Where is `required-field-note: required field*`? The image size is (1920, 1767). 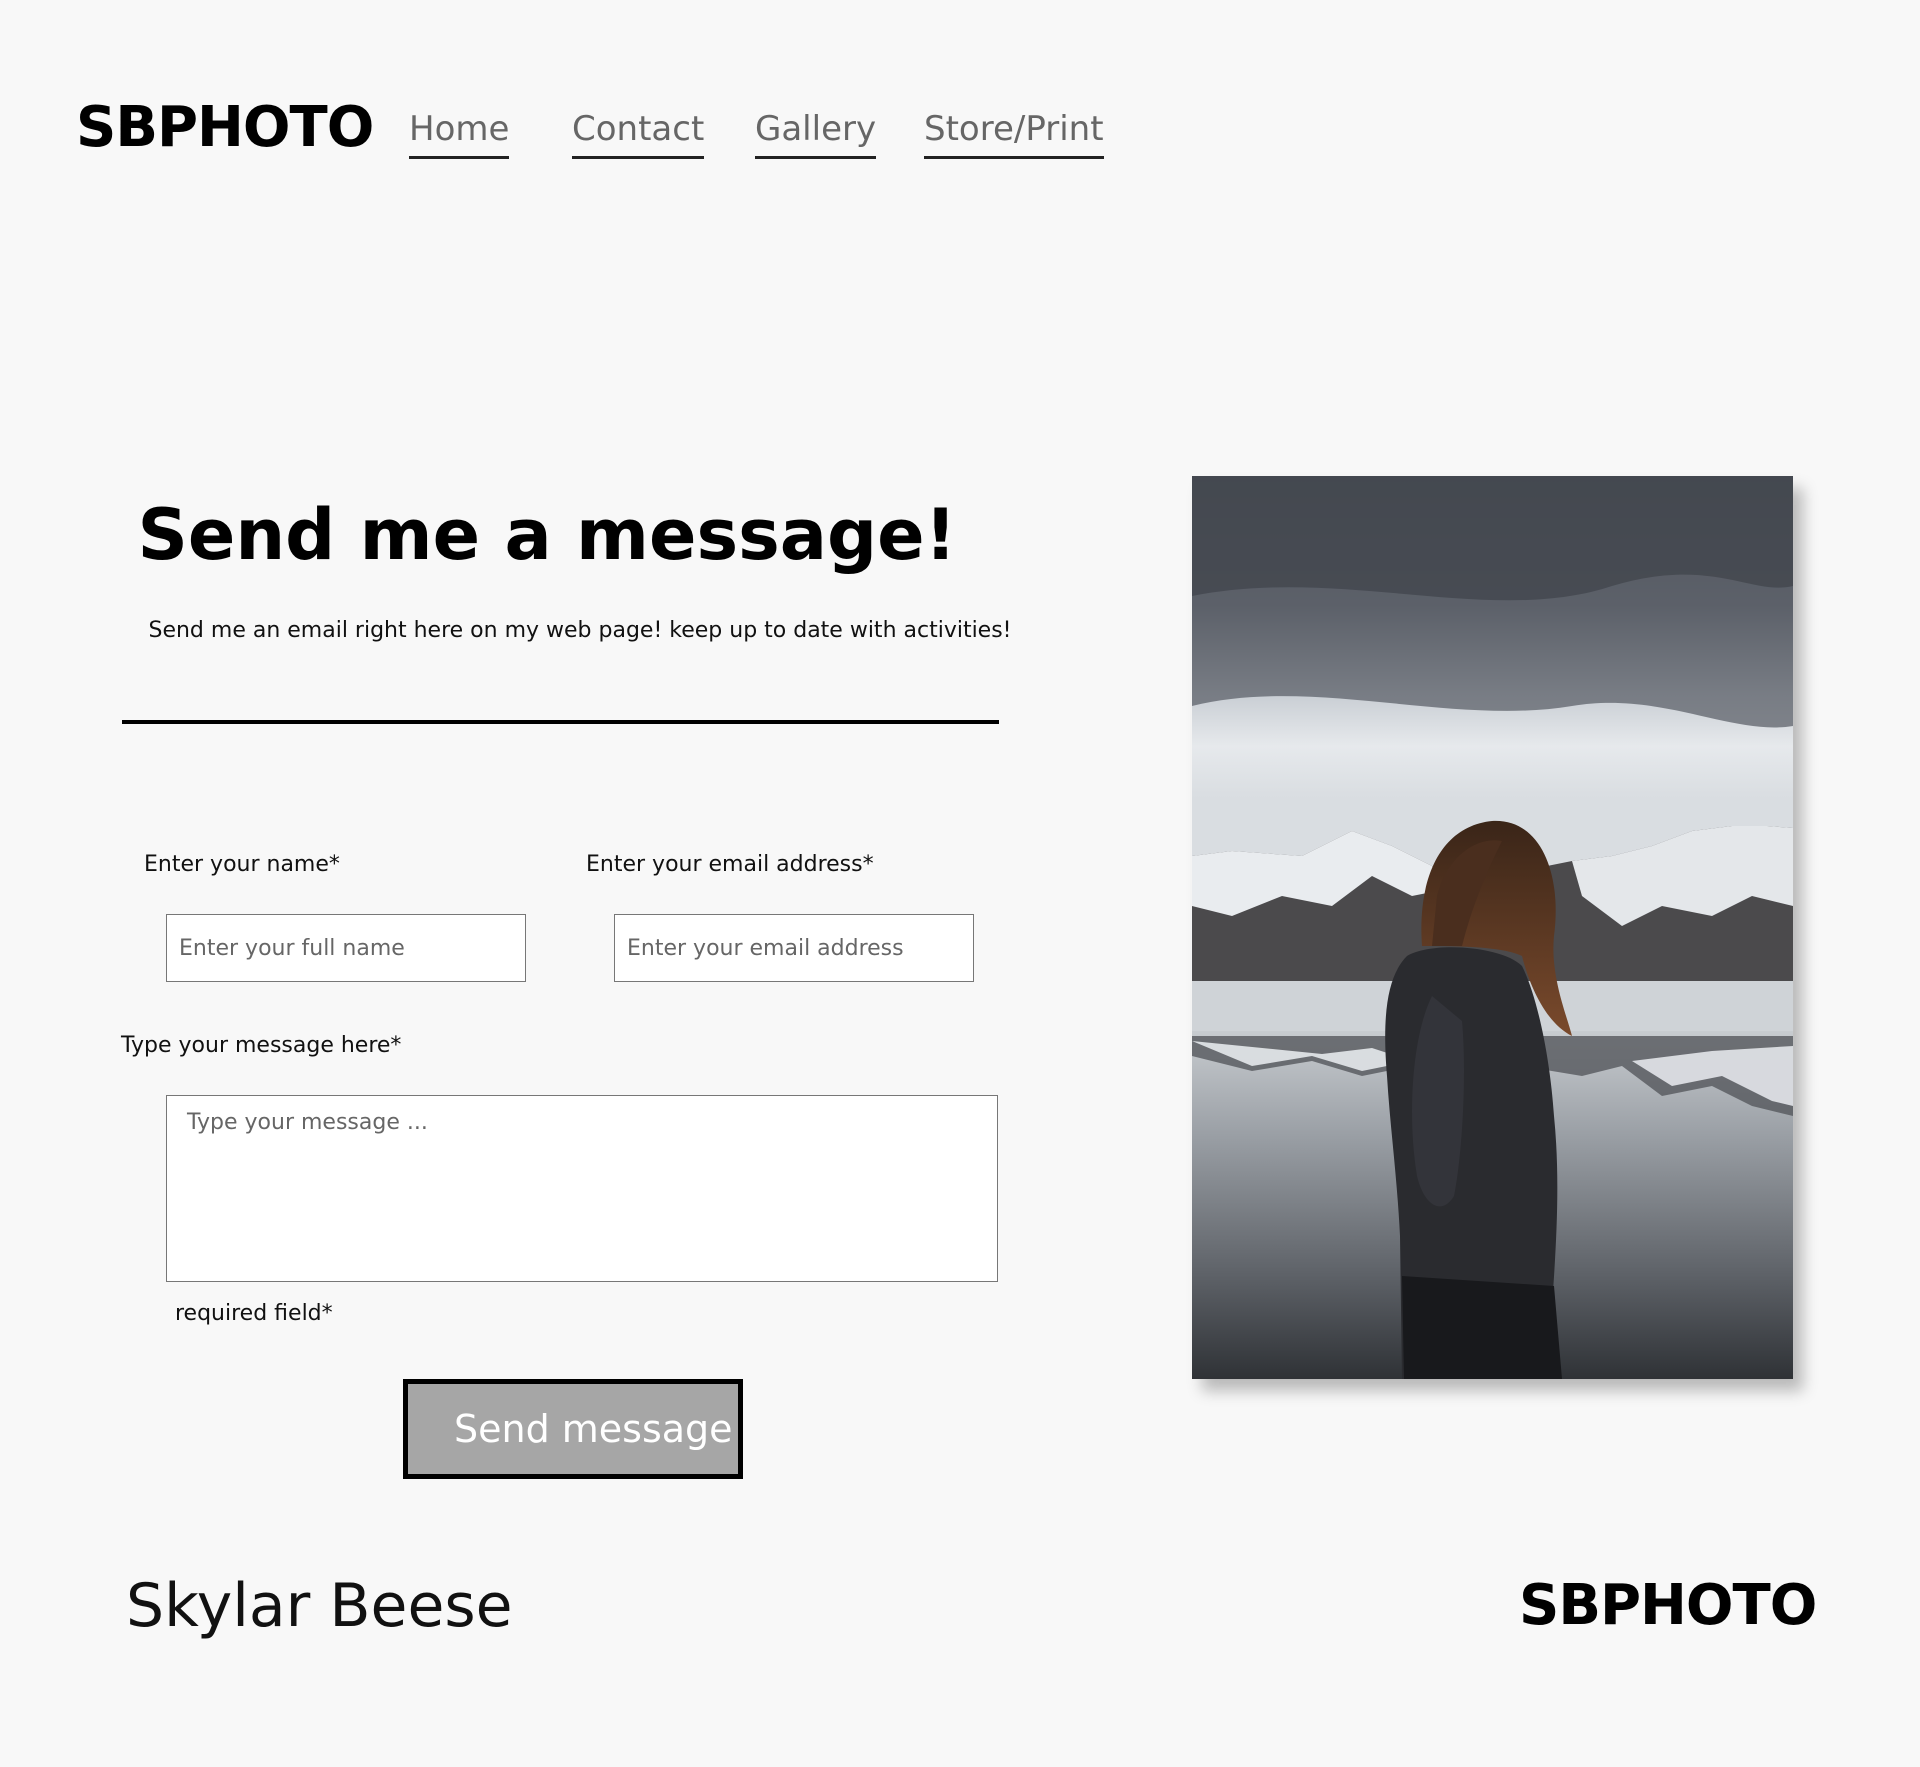
required-field-note: required field* is located at coordinates (254, 1313).